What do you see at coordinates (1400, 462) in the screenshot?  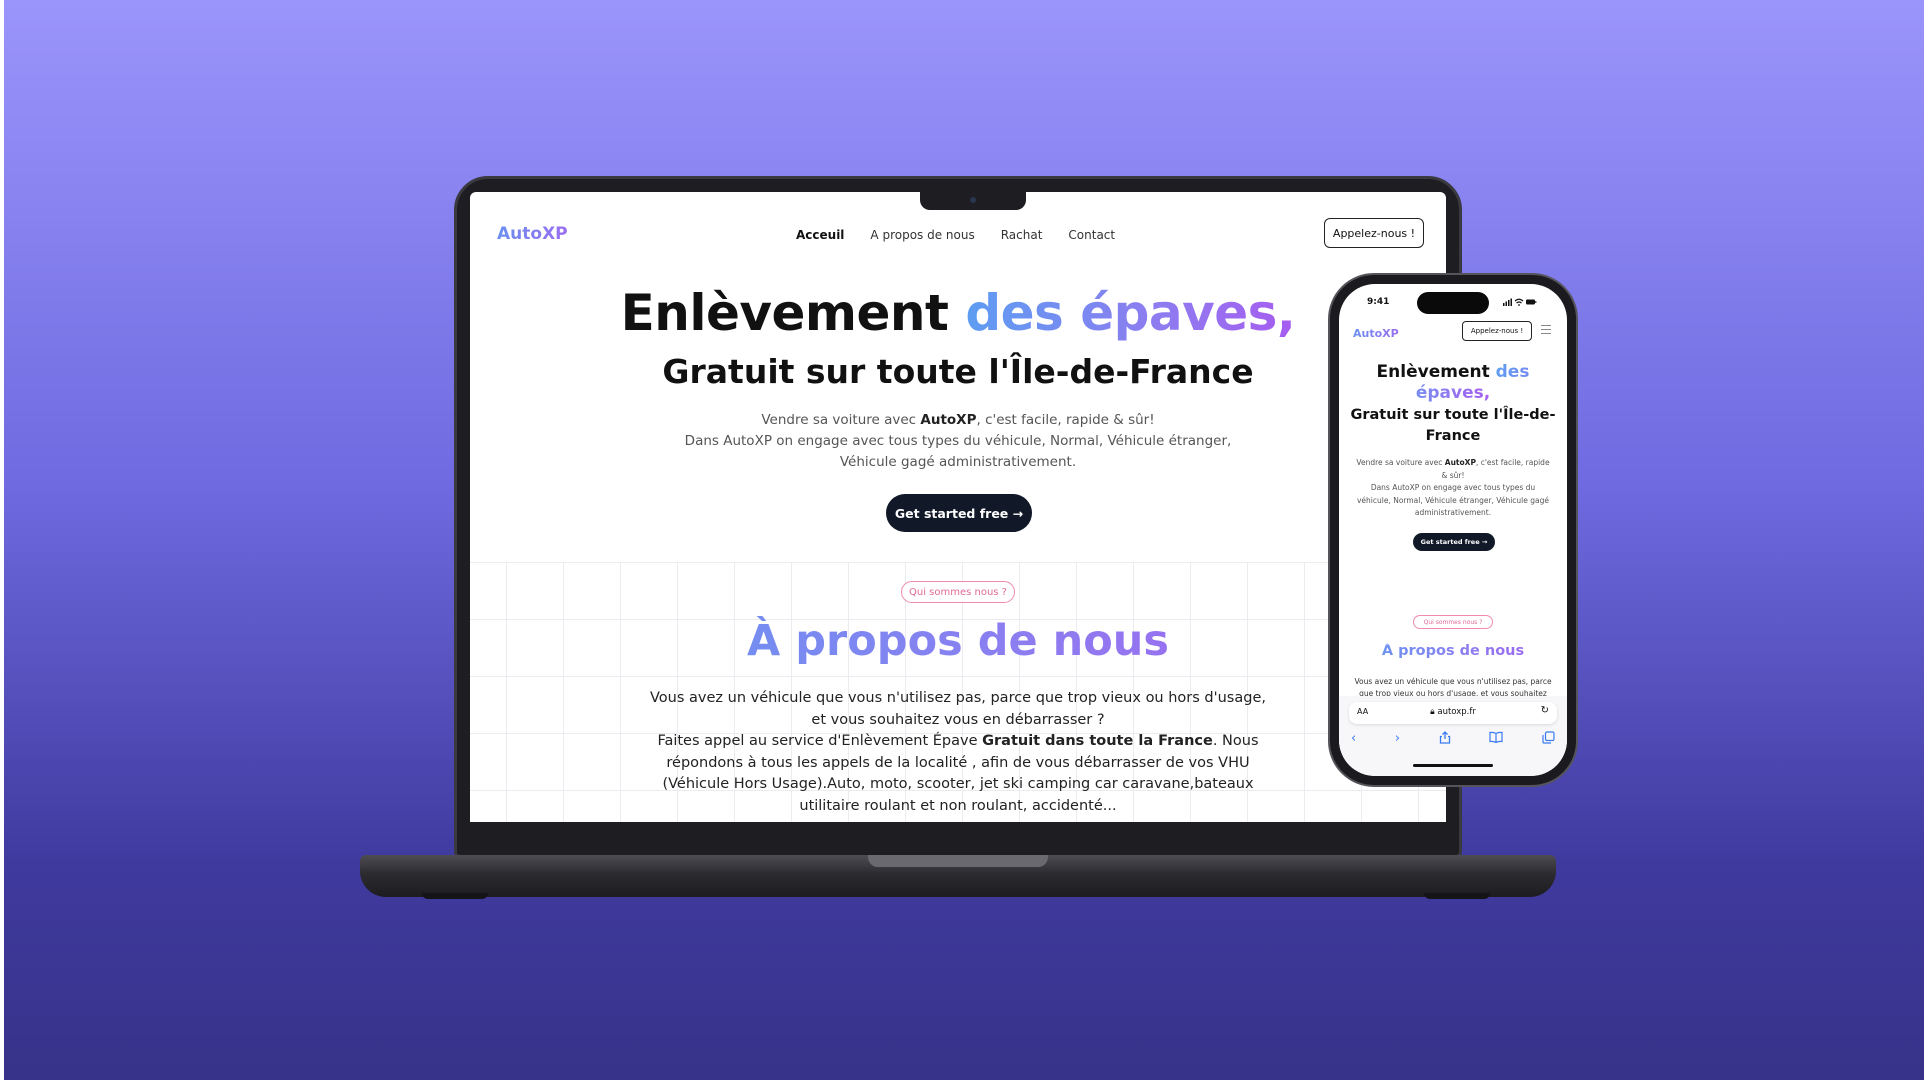 I see `phone-desc-pre: Vendre sa voiture avec` at bounding box center [1400, 462].